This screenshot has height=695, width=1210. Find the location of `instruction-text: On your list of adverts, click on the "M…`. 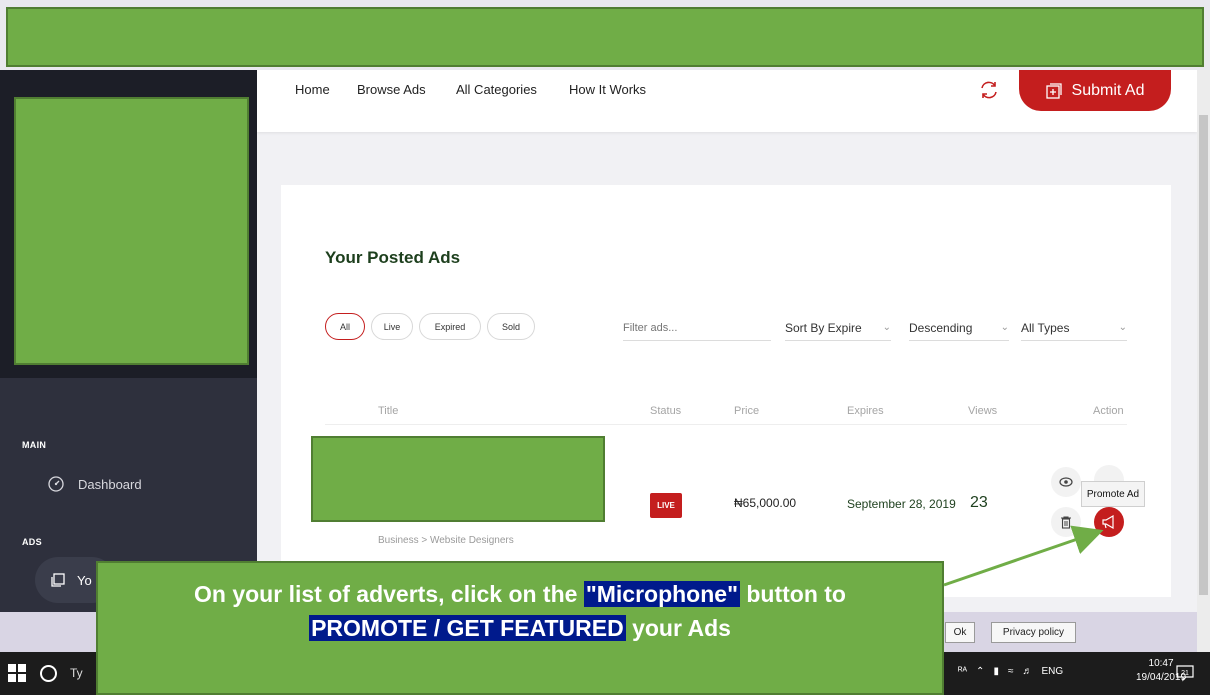

instruction-text: On your list of adverts, click on the "M… is located at coordinates (520, 611).